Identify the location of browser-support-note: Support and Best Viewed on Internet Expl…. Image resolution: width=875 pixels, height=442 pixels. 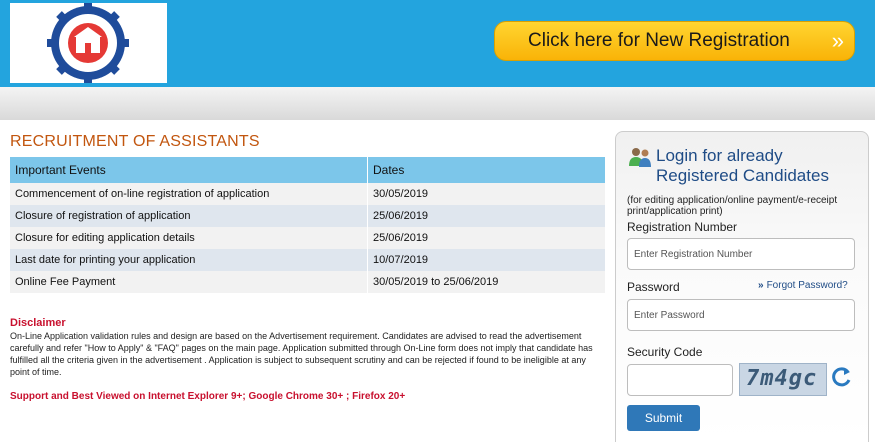
(208, 396).